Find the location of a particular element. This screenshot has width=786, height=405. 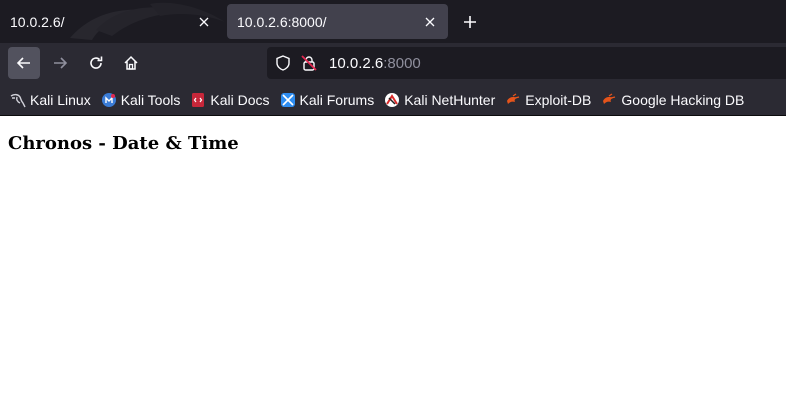

navigation-toolbar: 10.0.2.6:8000 is located at coordinates (393, 63).